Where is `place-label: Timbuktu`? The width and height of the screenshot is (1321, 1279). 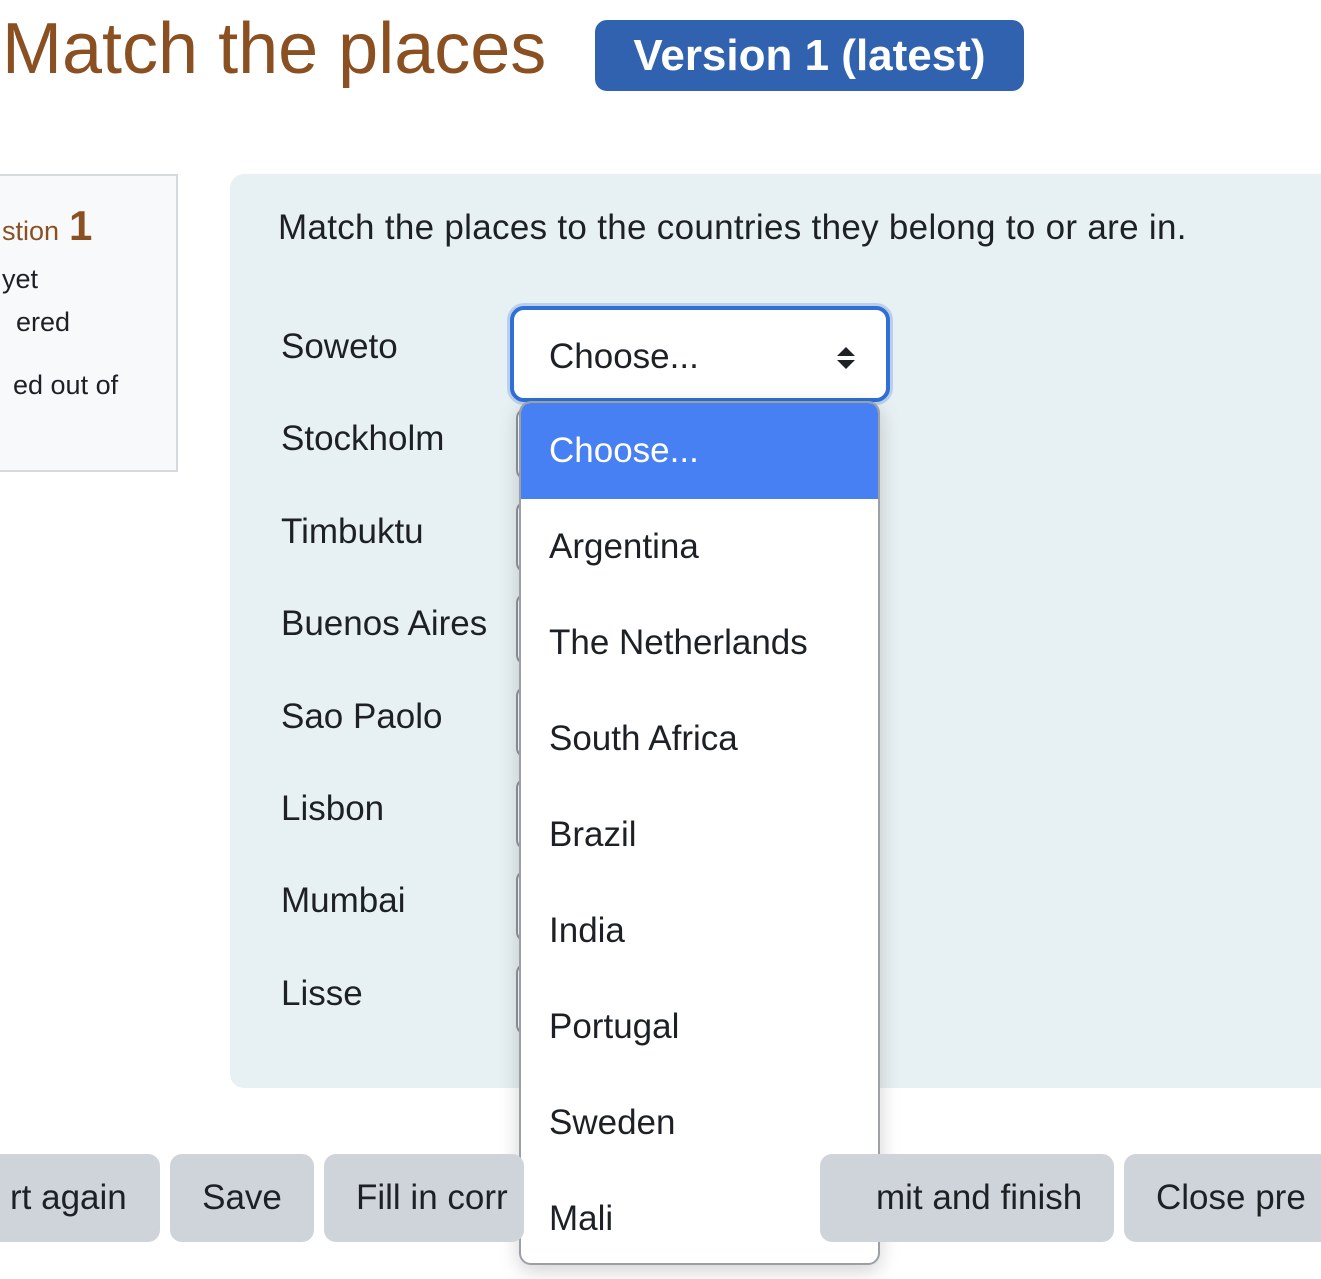
place-label: Timbuktu is located at coordinates (352, 531).